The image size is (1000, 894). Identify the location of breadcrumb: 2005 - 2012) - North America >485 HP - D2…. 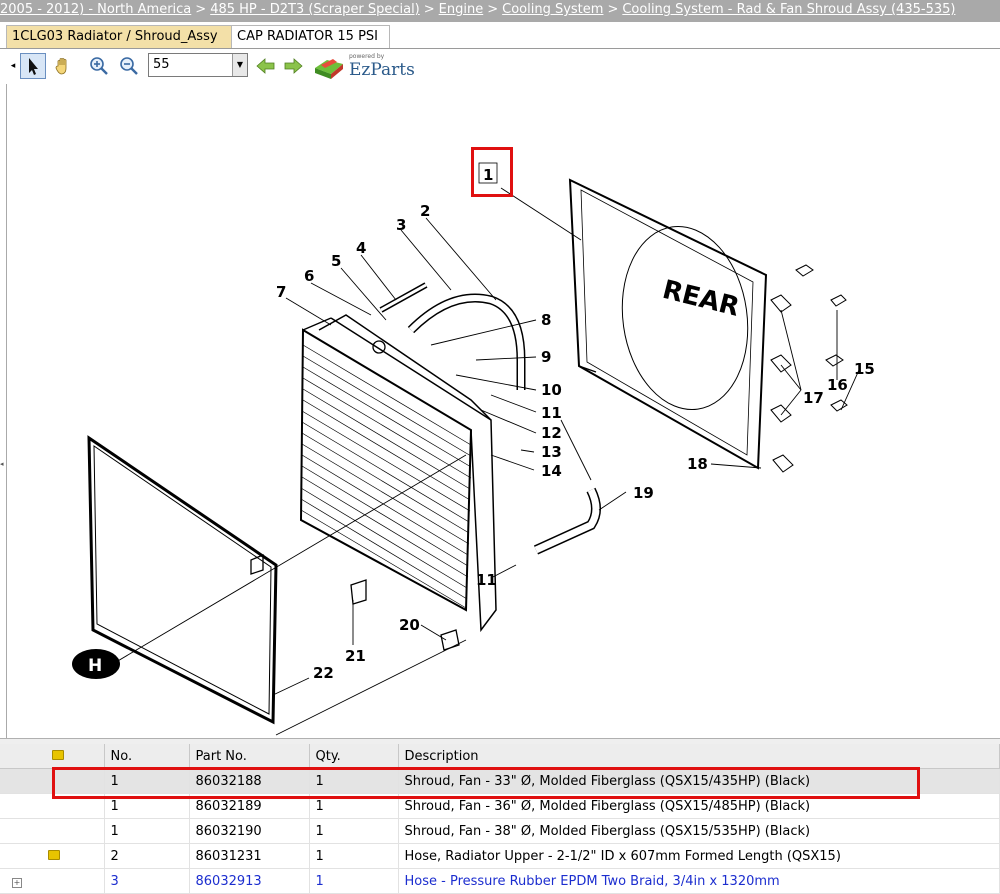
(500, 11).